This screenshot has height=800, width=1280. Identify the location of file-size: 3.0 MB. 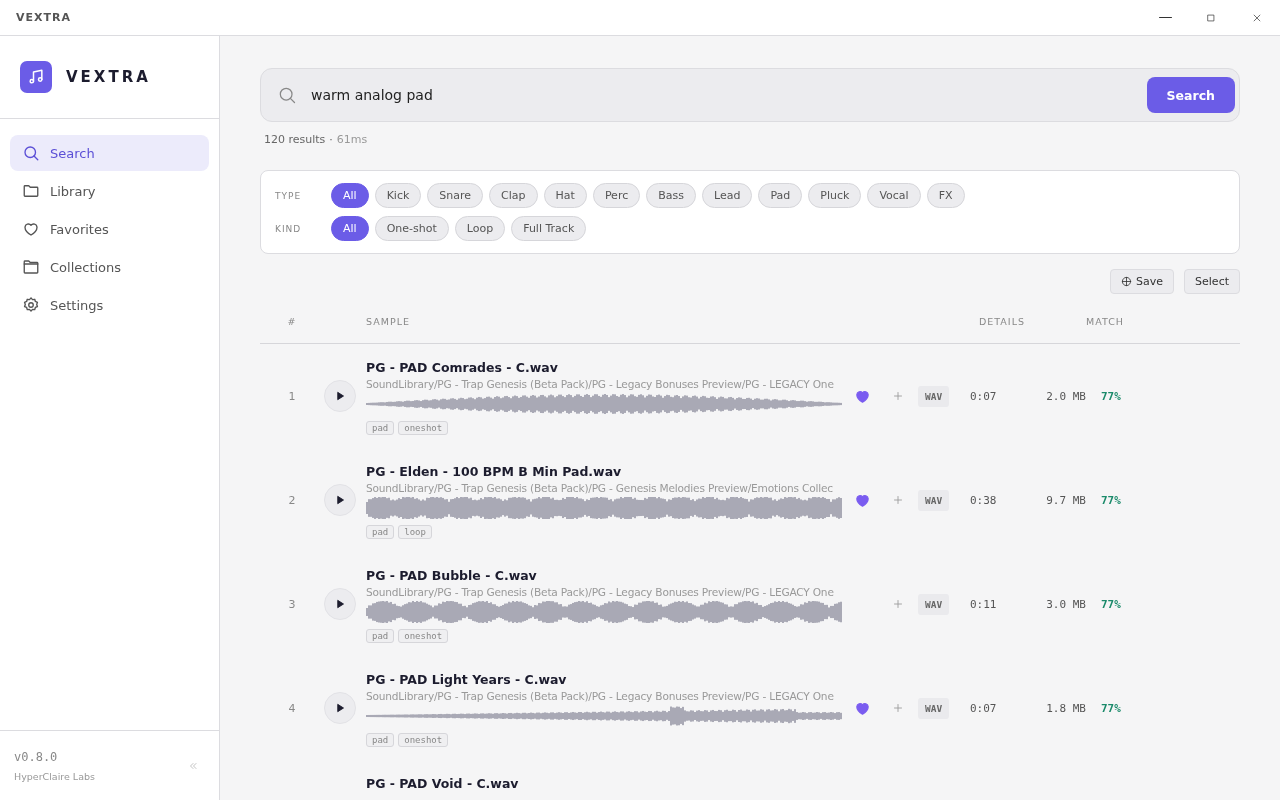
(1065, 604).